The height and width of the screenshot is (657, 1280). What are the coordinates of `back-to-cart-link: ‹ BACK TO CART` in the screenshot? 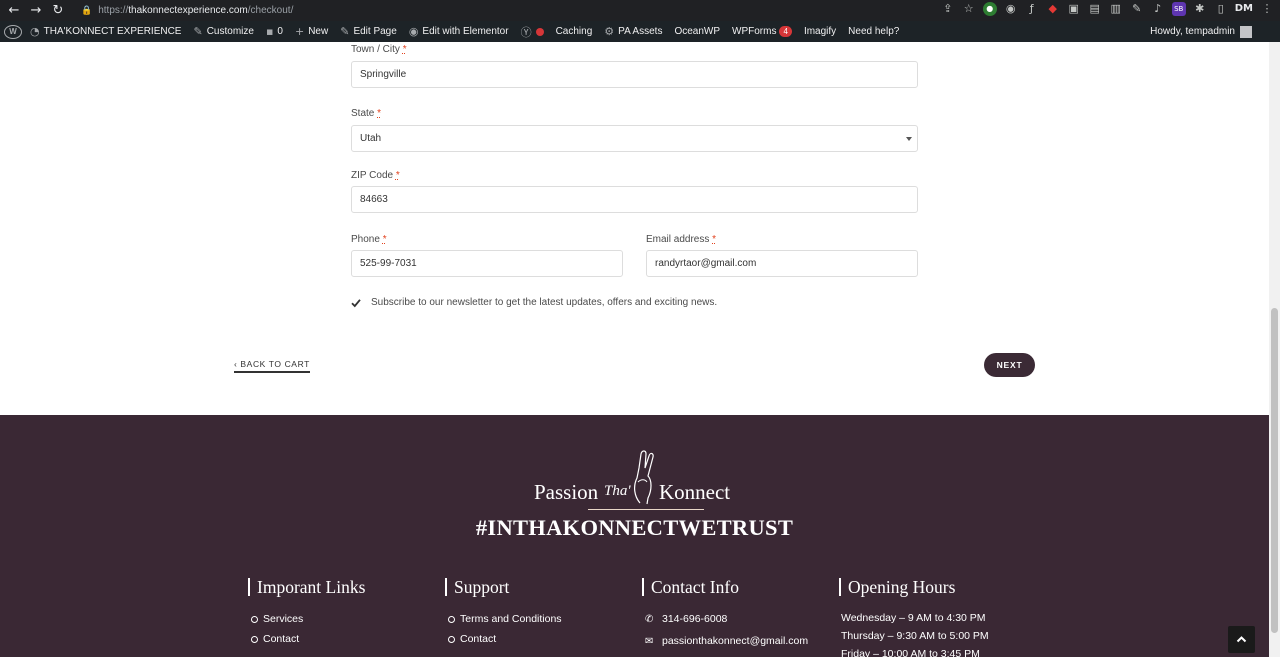 It's located at (272, 366).